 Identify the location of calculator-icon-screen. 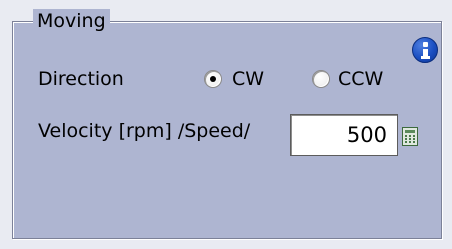
(410, 131).